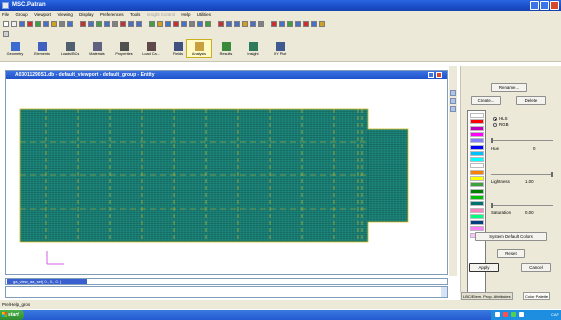  I want to click on menu-tools: Tools, so click(135, 14).